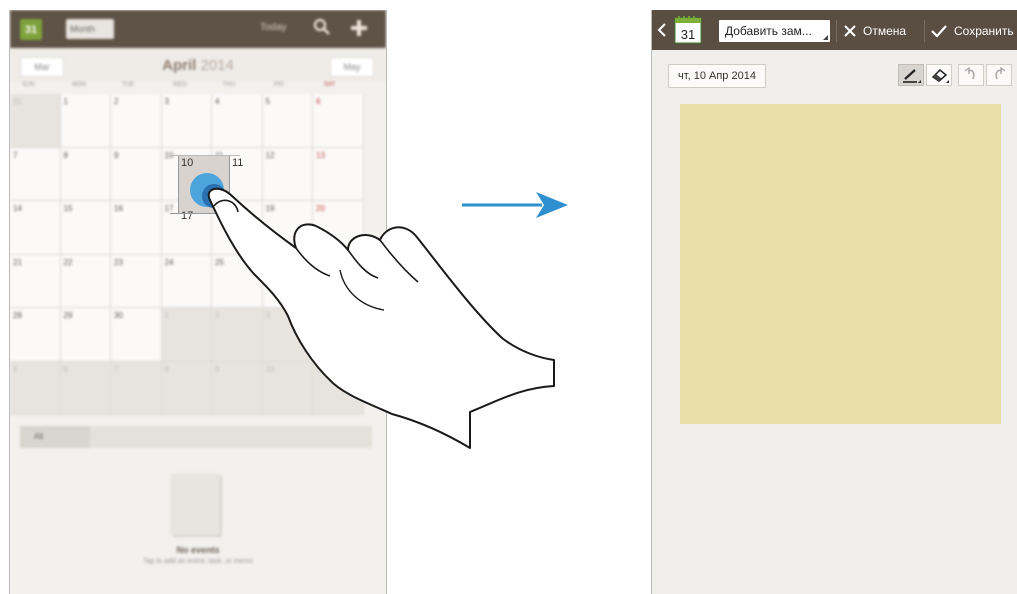 The image size is (1017, 594). What do you see at coordinates (352, 67) in the screenshot?
I see `next-month-button: May` at bounding box center [352, 67].